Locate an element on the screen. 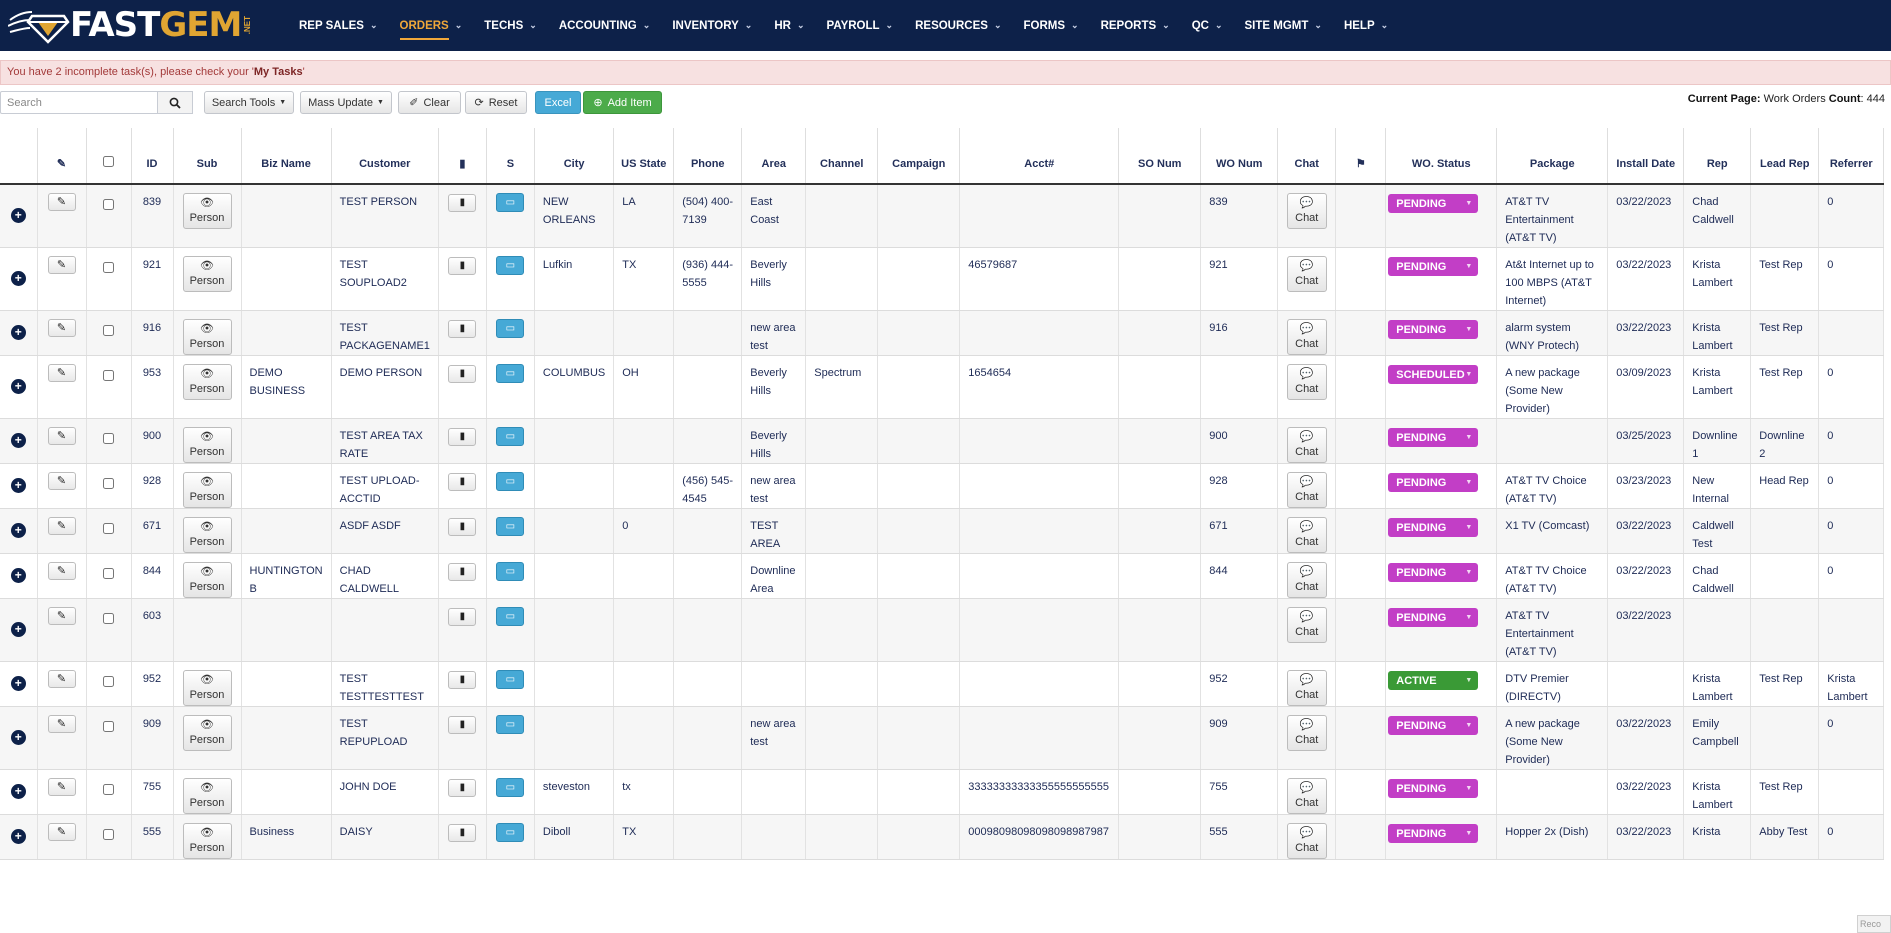 Image resolution: width=1891 pixels, height=933 pixels. status-dropdown: SCHEDULED ▼ is located at coordinates (1433, 374).